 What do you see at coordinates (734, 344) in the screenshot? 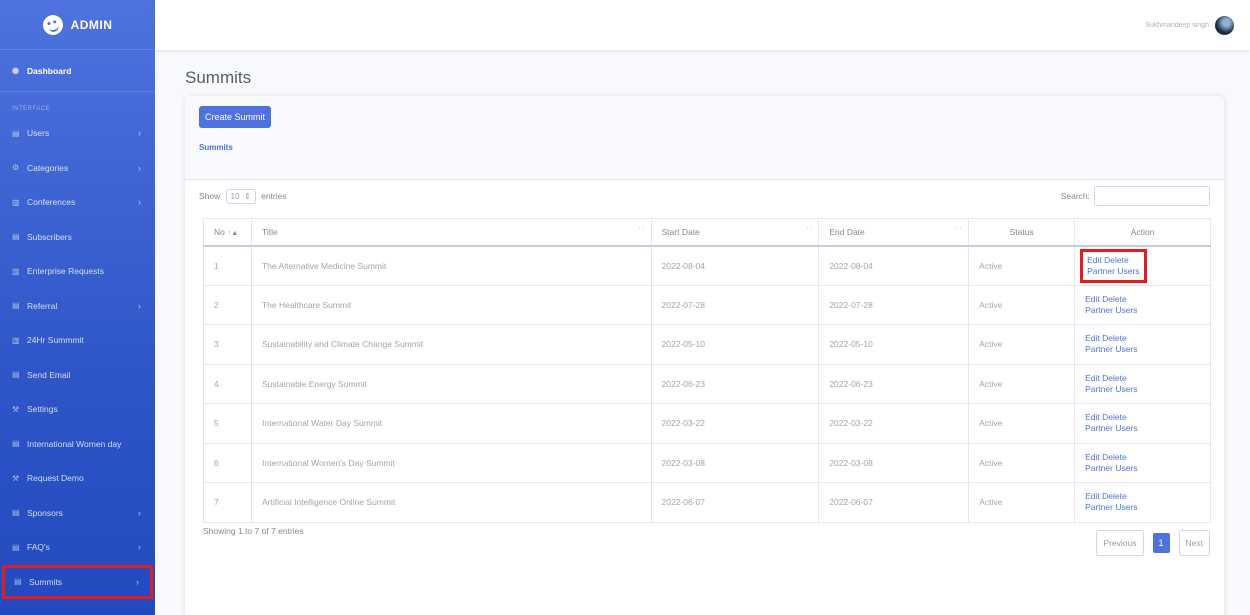
I see `cell-start: 2022-05-10` at bounding box center [734, 344].